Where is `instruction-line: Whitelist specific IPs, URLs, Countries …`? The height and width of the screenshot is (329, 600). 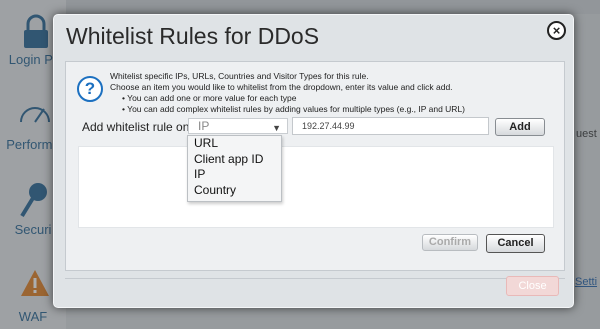
instruction-line: Whitelist specific IPs, URLs, Countries … is located at coordinates (239, 76).